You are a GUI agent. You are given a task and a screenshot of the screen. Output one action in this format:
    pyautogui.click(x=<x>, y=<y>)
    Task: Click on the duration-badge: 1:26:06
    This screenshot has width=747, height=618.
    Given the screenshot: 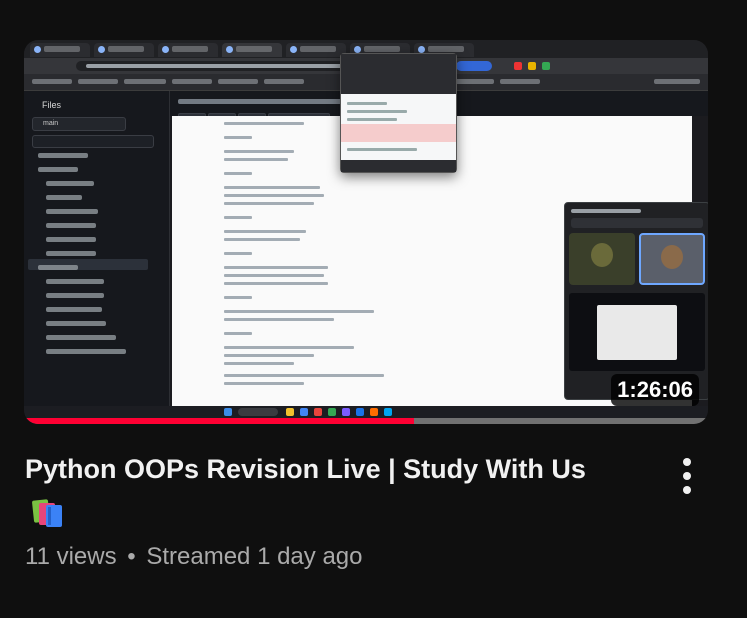 What is the action you would take?
    pyautogui.click(x=655, y=390)
    